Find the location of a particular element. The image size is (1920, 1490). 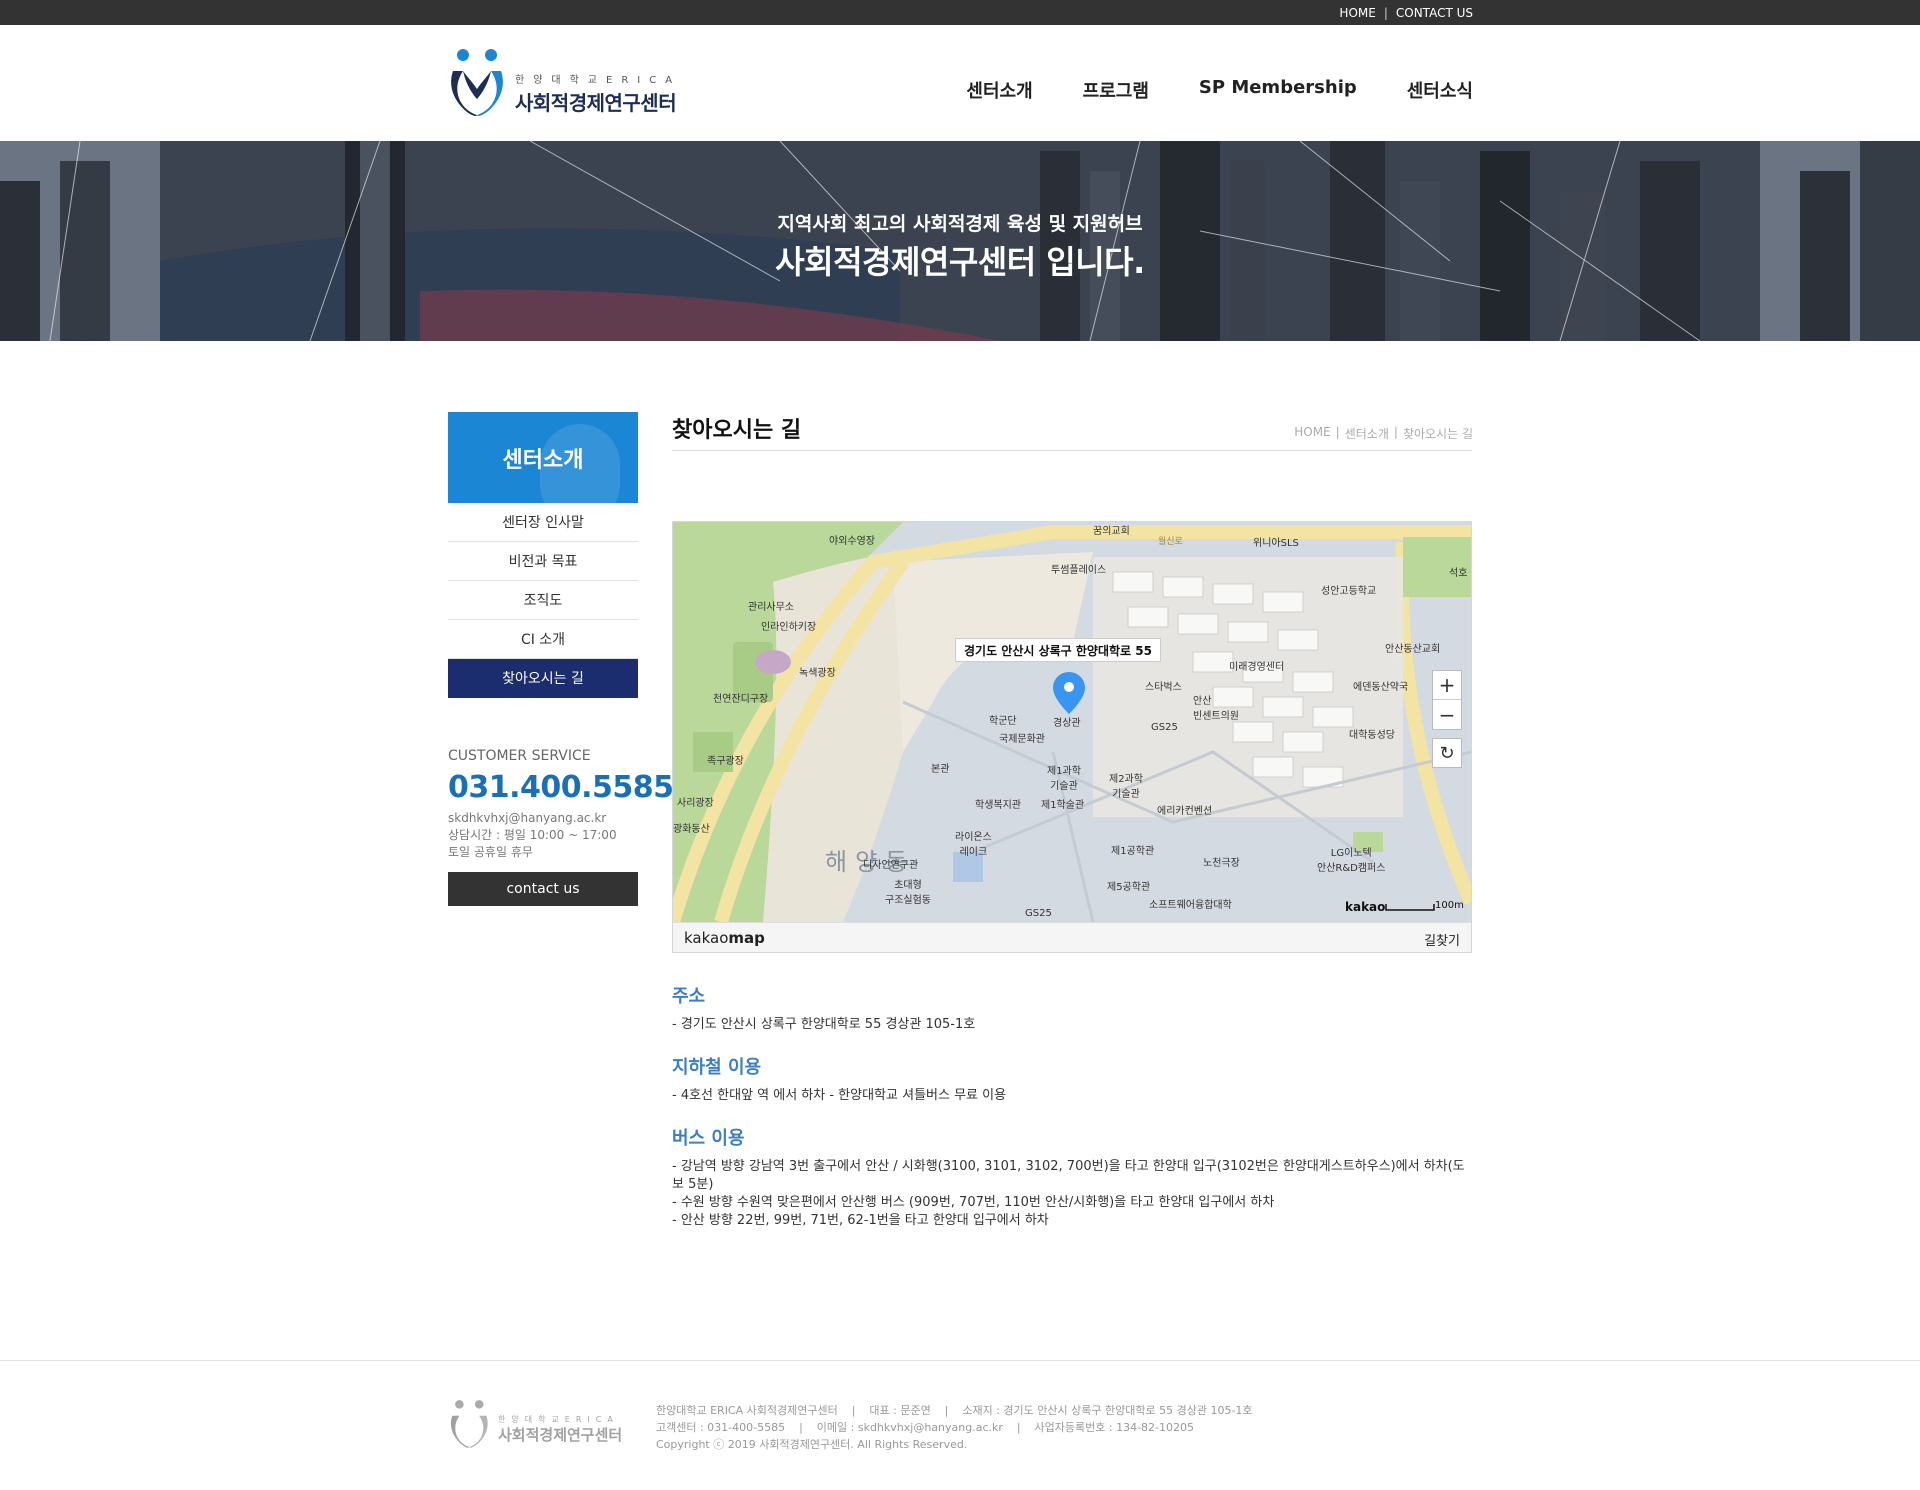

map-label: 월신로 is located at coordinates (1170, 542).